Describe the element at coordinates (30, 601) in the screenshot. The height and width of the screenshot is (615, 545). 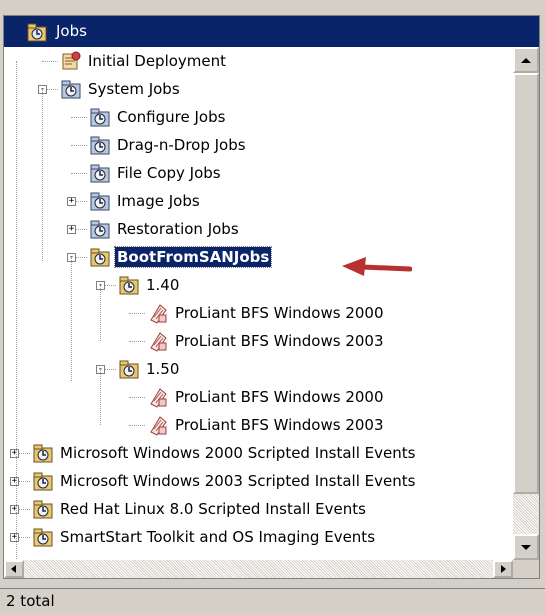
I see `status-text: 2 total` at that location.